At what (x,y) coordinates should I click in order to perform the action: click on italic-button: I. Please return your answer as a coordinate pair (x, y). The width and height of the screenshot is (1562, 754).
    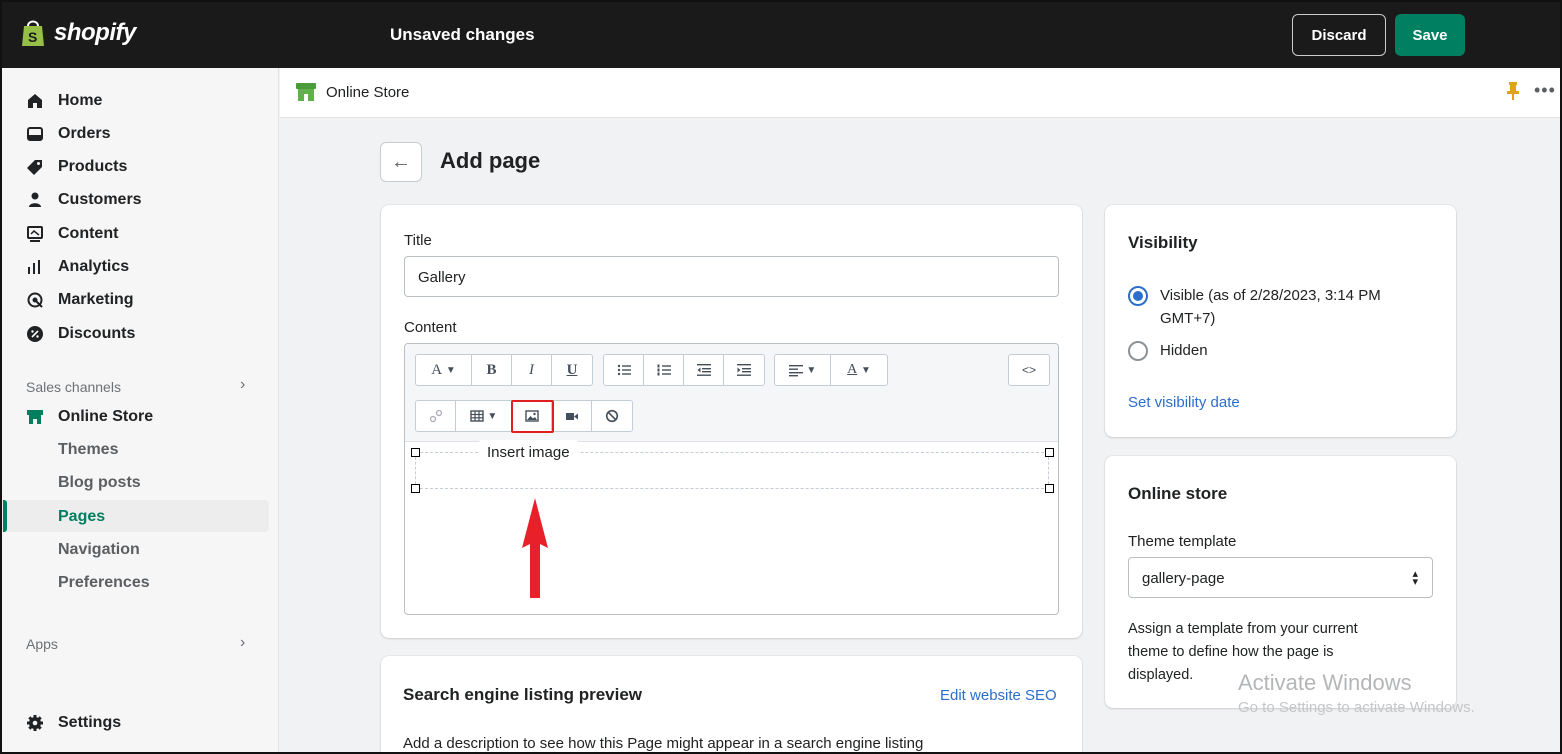
    Looking at the image, I should click on (532, 370).